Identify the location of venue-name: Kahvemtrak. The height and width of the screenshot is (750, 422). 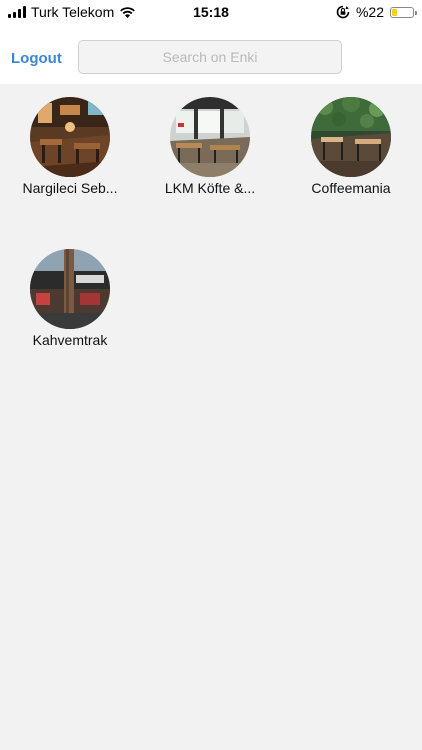
(70, 340).